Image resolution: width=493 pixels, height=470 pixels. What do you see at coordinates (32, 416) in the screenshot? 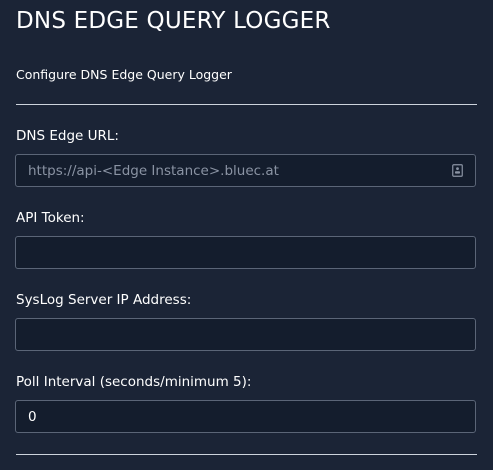
I see `poll-interval-value: 0` at bounding box center [32, 416].